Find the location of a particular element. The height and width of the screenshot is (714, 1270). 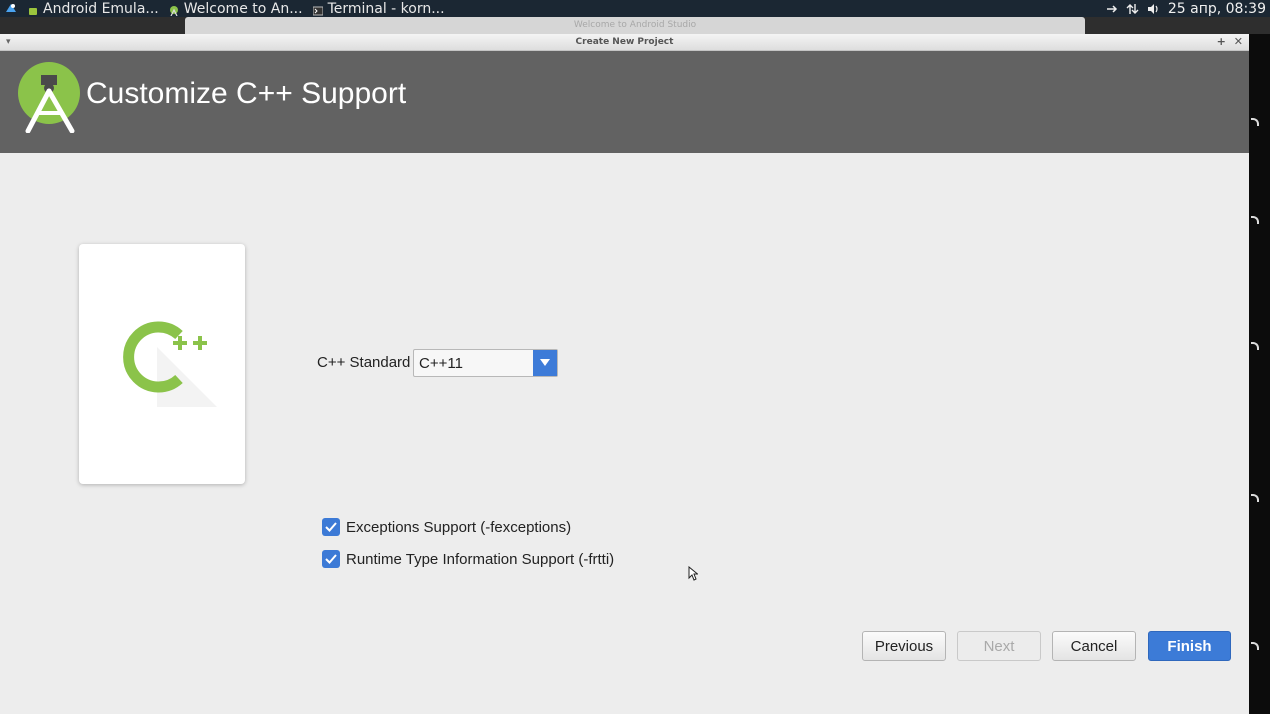

cpp-logo-icon is located at coordinates (170, 364).